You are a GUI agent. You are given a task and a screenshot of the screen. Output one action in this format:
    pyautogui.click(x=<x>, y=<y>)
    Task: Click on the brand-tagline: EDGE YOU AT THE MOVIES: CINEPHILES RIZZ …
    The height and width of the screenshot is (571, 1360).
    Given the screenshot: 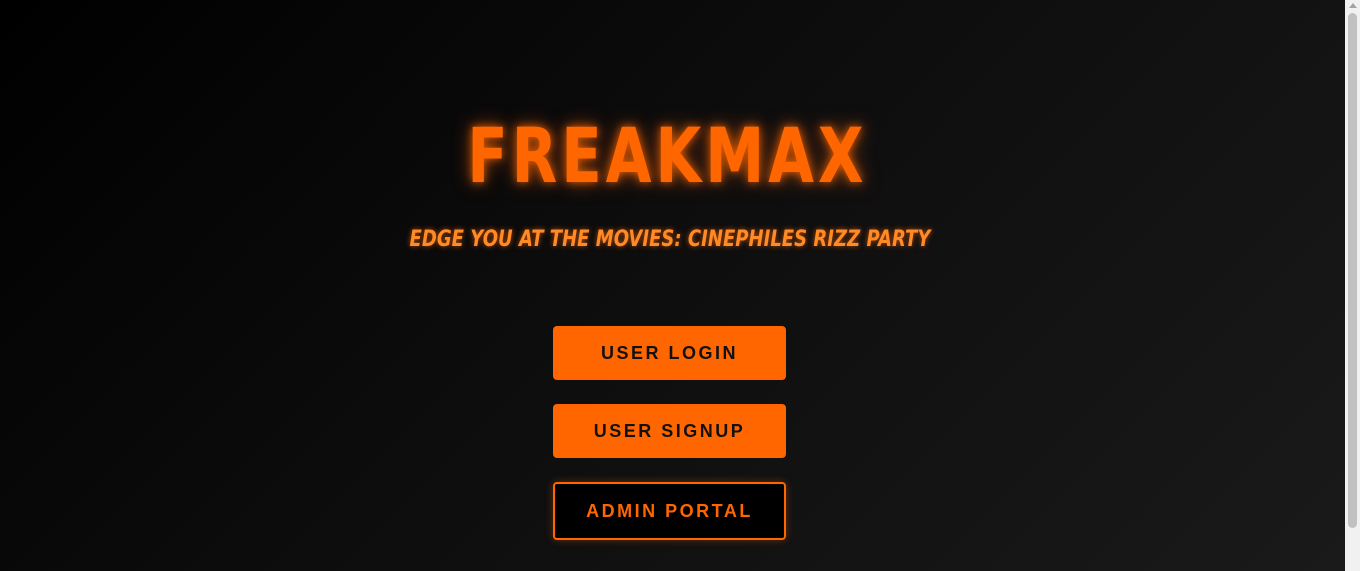 What is the action you would take?
    pyautogui.click(x=670, y=239)
    